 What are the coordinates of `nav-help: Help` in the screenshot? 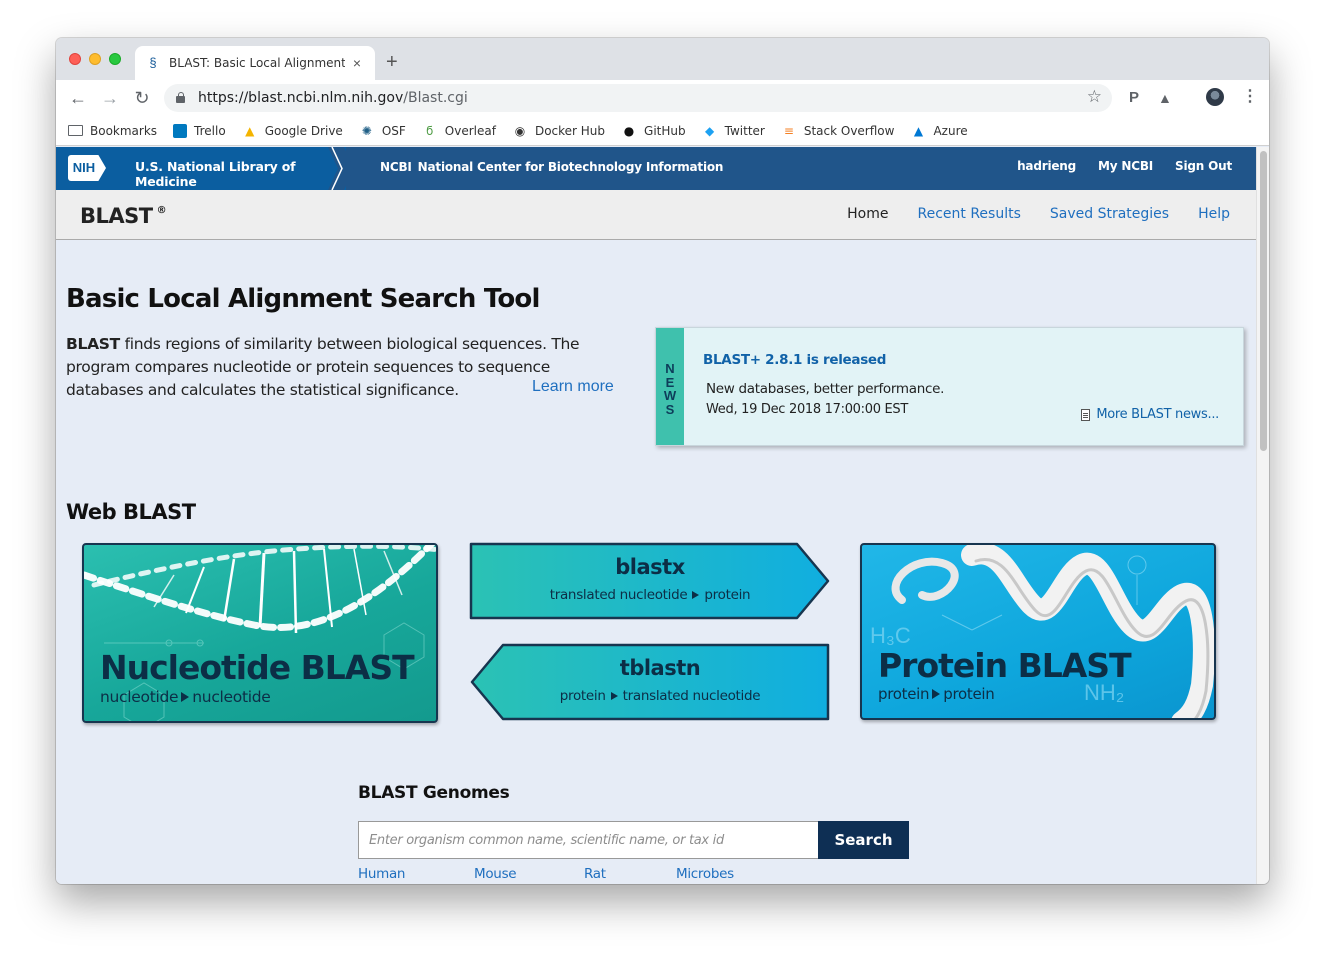 It's located at (1214, 214).